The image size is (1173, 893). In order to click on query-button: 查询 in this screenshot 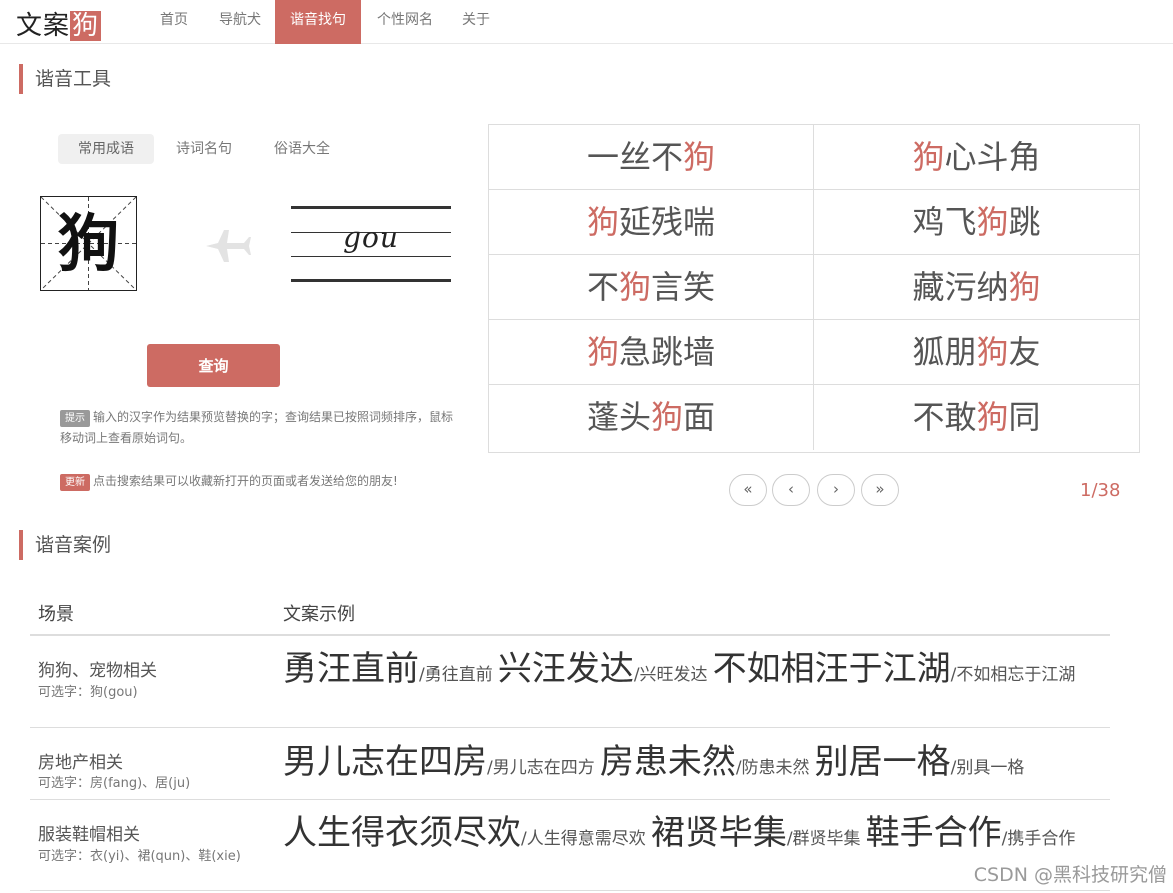, I will do `click(213, 365)`.